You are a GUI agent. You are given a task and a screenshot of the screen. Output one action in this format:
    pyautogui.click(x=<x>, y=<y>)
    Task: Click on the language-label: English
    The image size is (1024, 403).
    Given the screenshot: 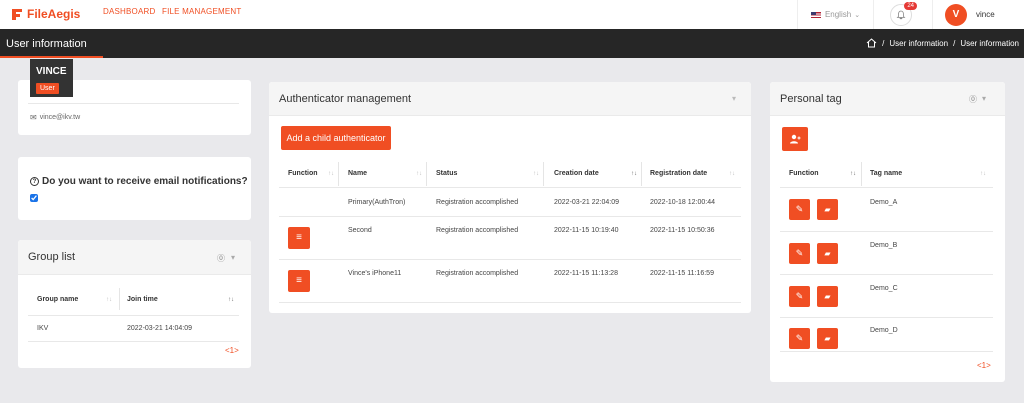 What is the action you would take?
    pyautogui.click(x=838, y=14)
    